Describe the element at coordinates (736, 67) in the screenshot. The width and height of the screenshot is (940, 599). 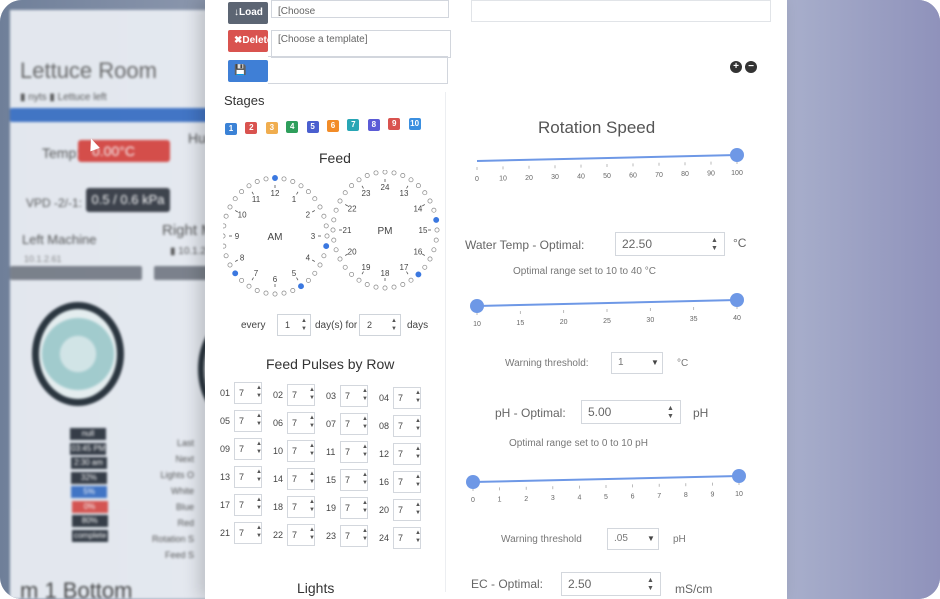
I see `add-stage-icon: +` at that location.